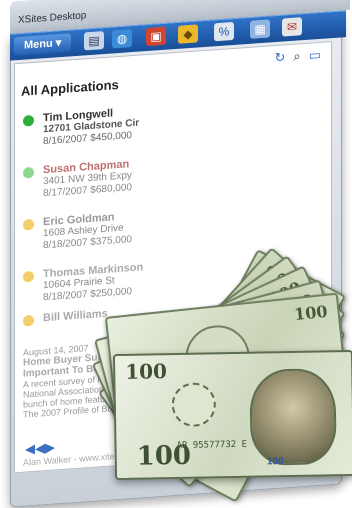 The height and width of the screenshot is (508, 352). Describe the element at coordinates (293, 417) in the screenshot. I see `portrait-icon` at that location.